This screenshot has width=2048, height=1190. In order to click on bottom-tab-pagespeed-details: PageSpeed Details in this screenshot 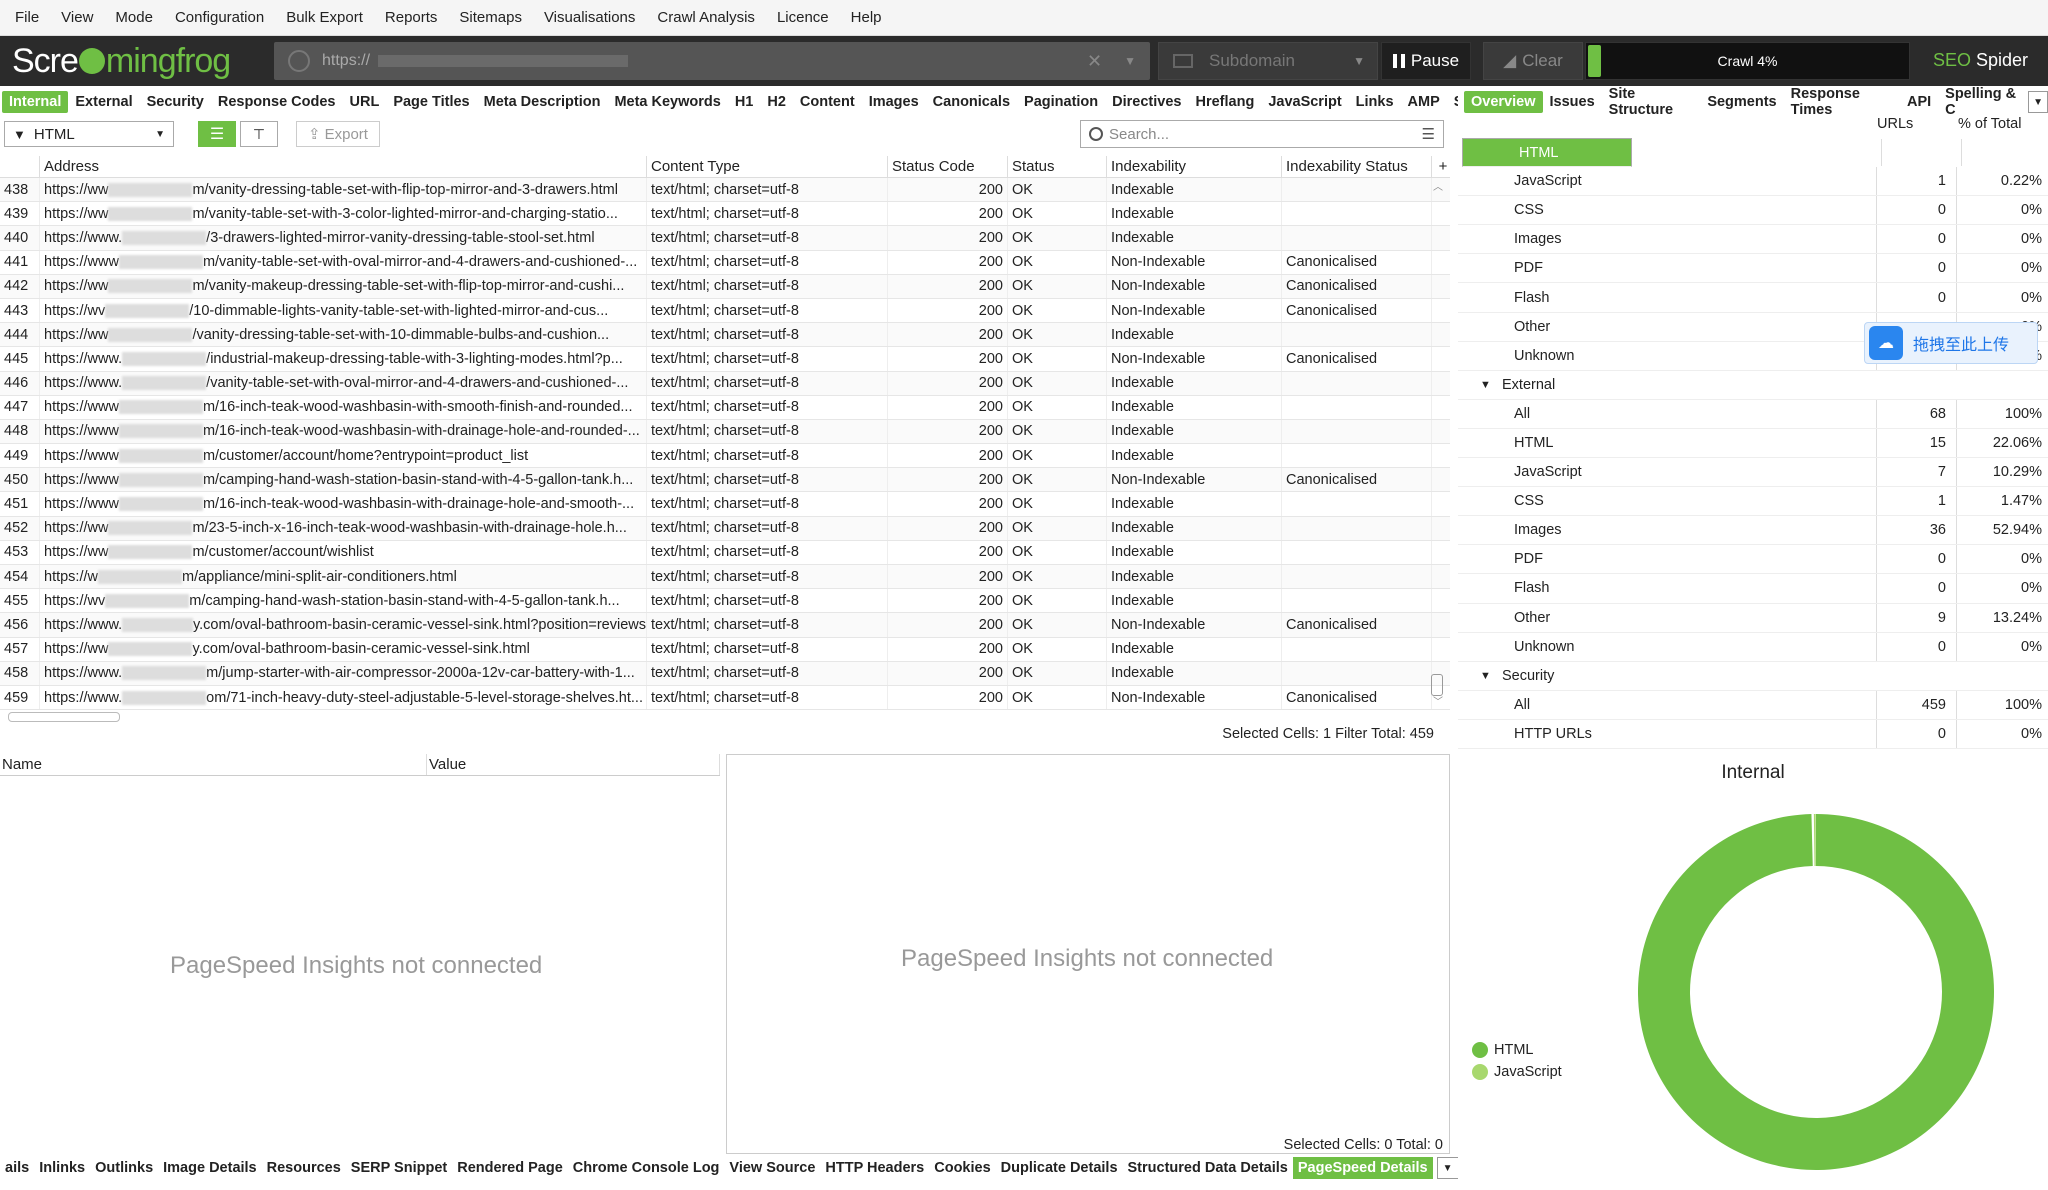, I will do `click(1362, 1168)`.